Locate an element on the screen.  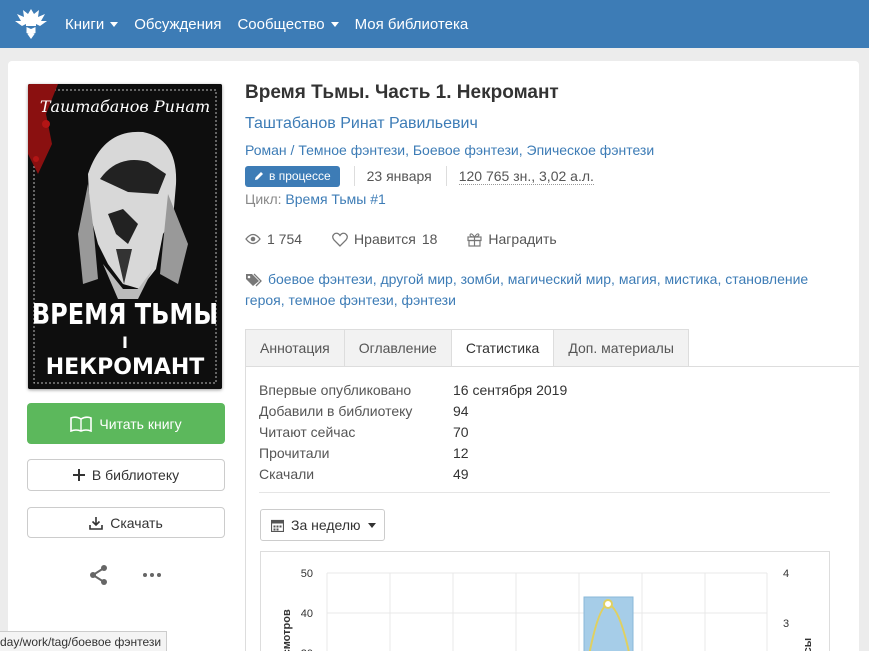
views-stat: 1 754 is located at coordinates (273, 239).